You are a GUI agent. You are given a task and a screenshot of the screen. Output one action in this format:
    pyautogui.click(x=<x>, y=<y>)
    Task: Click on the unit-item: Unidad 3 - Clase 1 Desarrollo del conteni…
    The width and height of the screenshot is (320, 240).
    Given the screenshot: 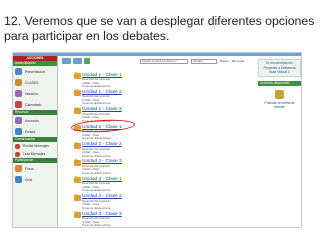 What is the action you would take?
    pyautogui.click(x=141, y=185)
    